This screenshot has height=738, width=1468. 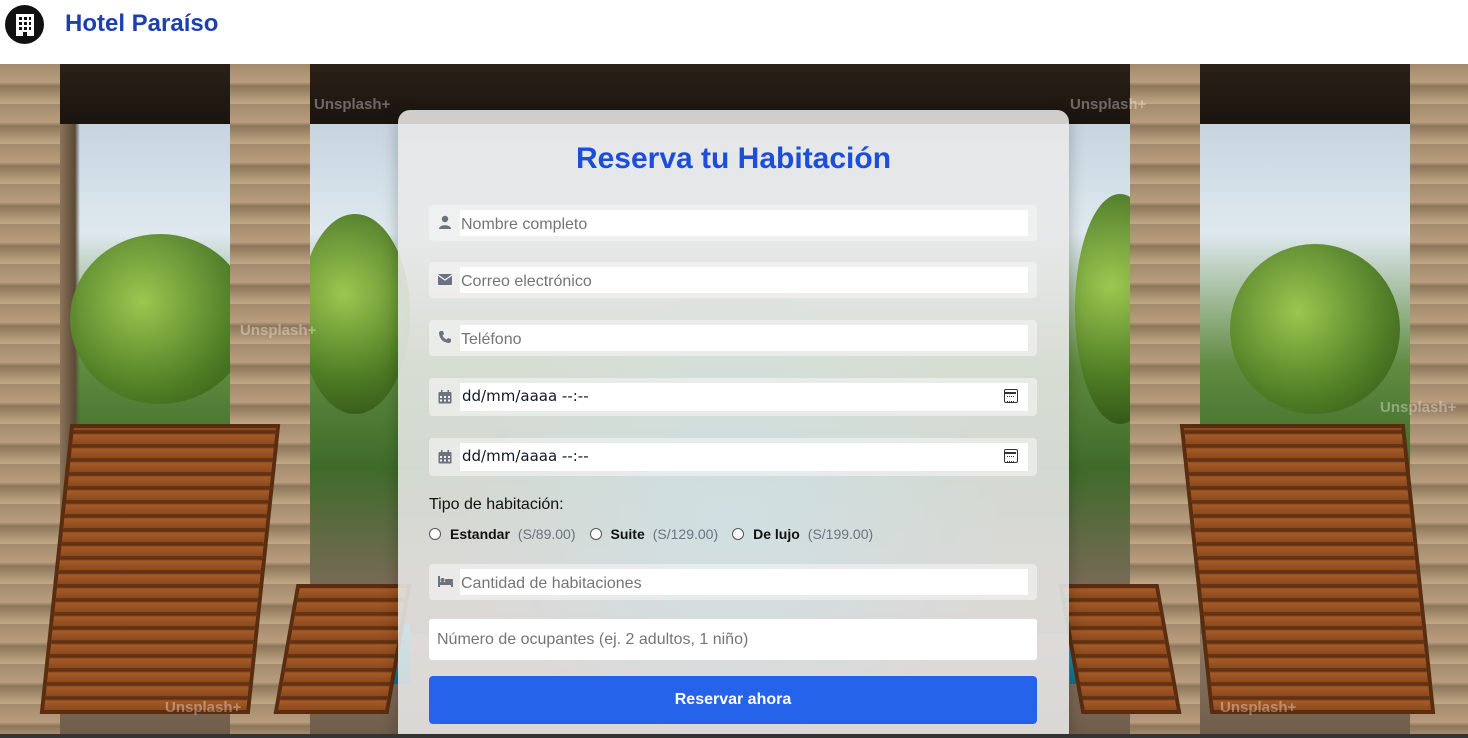 What do you see at coordinates (445, 279) in the screenshot?
I see `envelope-icon` at bounding box center [445, 279].